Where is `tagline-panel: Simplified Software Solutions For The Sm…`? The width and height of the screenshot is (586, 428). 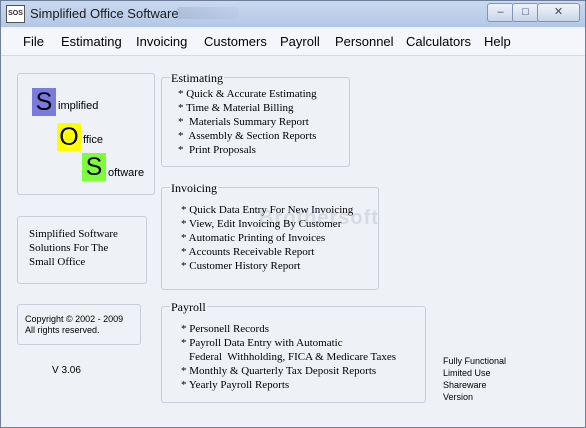
tagline-panel: Simplified Software Solutions For The Sm… is located at coordinates (82, 250).